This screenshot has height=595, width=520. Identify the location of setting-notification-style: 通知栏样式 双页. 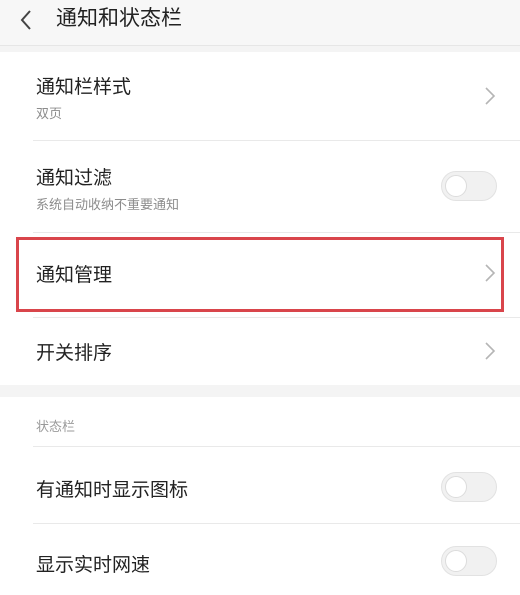
(260, 95).